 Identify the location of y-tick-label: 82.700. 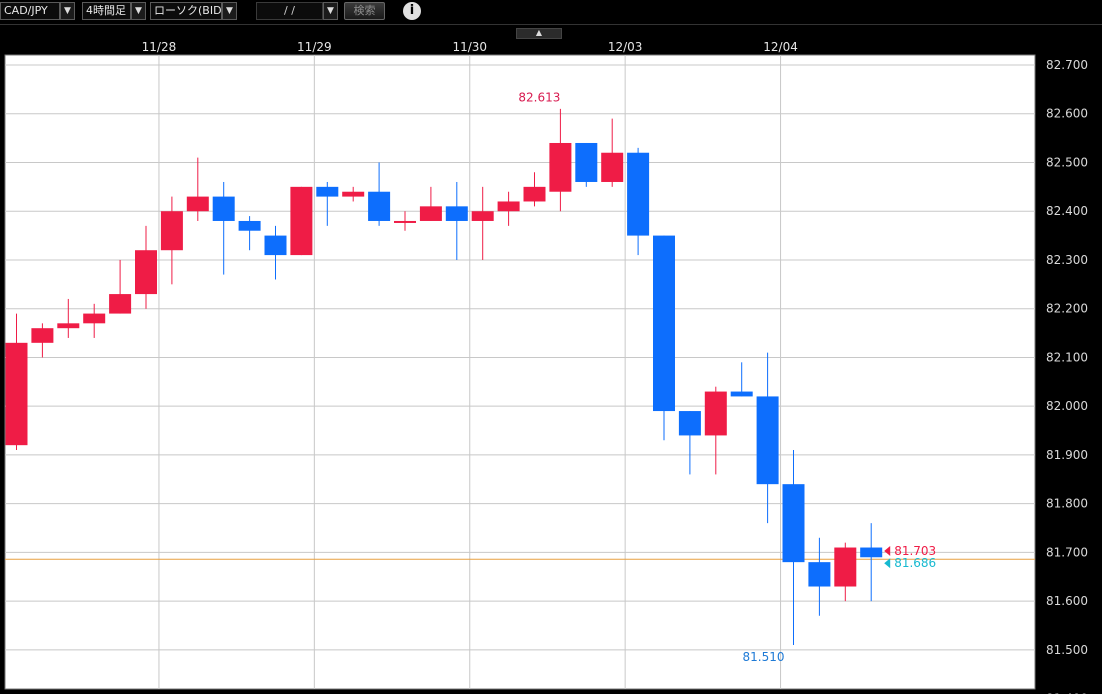
(1067, 65).